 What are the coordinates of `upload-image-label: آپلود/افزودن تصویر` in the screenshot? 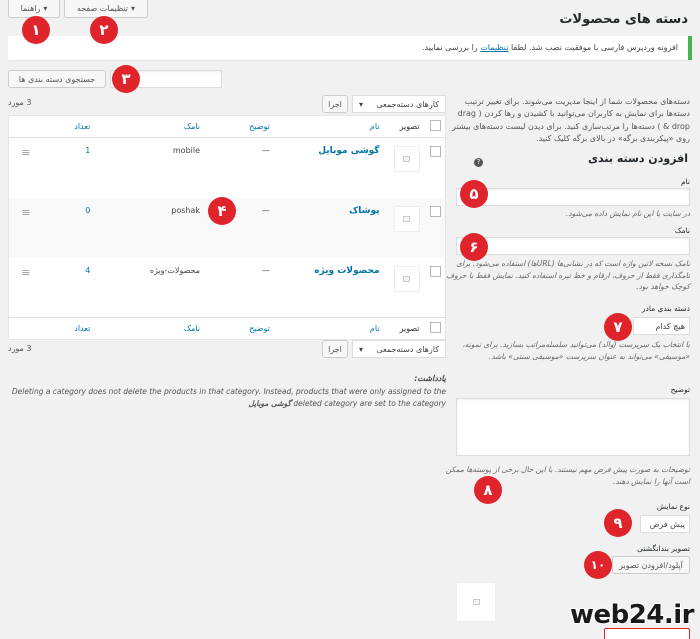 It's located at (651, 565).